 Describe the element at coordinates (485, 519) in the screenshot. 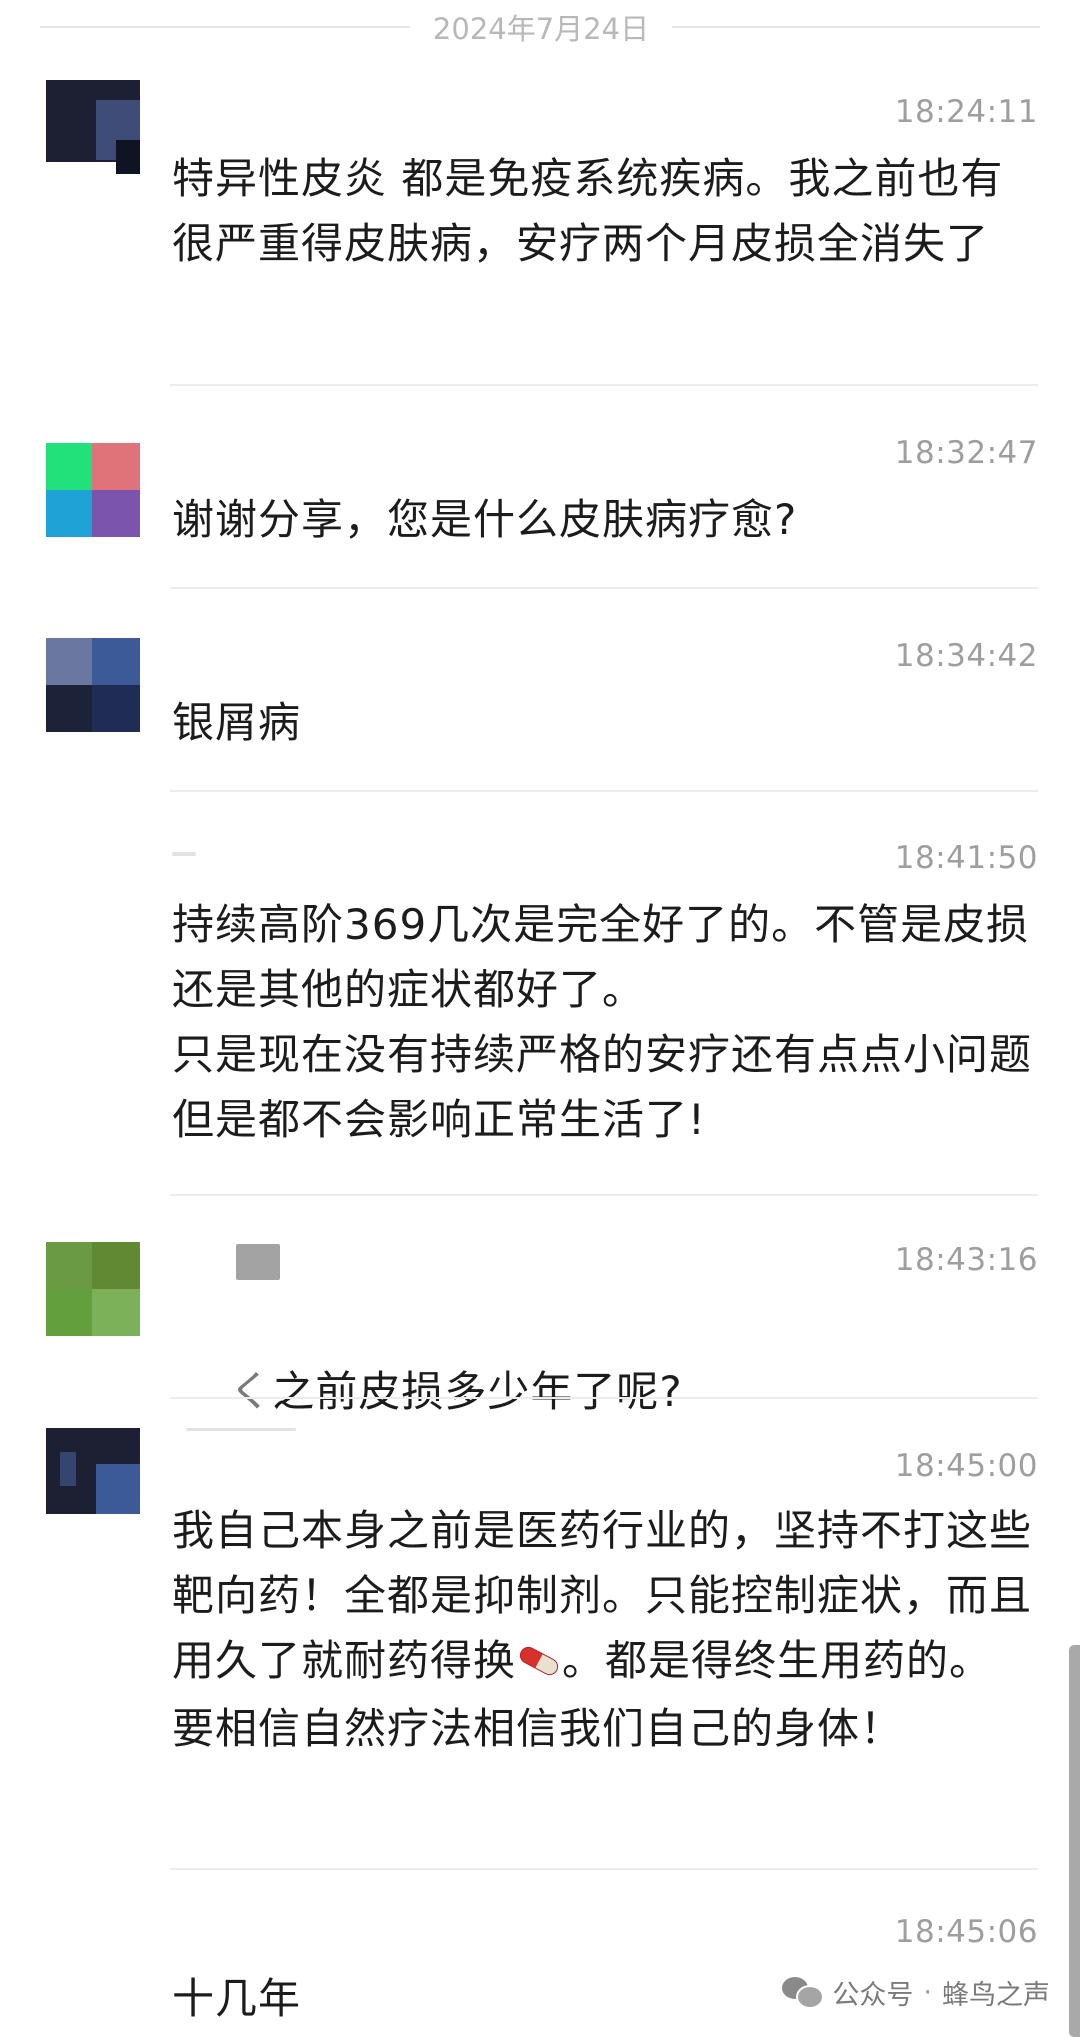

I see `comment-text: 谢谢分享，您是什么皮肤病疗愈?` at that location.